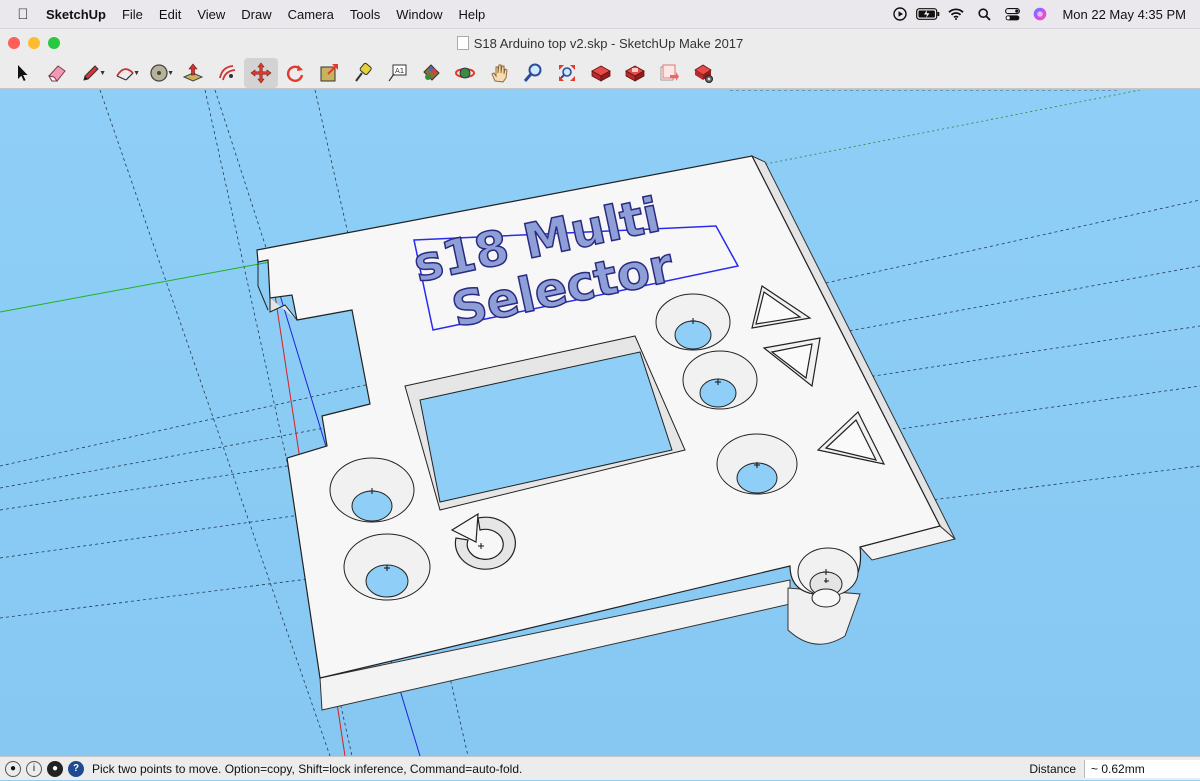 The width and height of the screenshot is (1200, 781). I want to click on magnifier-icon, so click(532, 72).